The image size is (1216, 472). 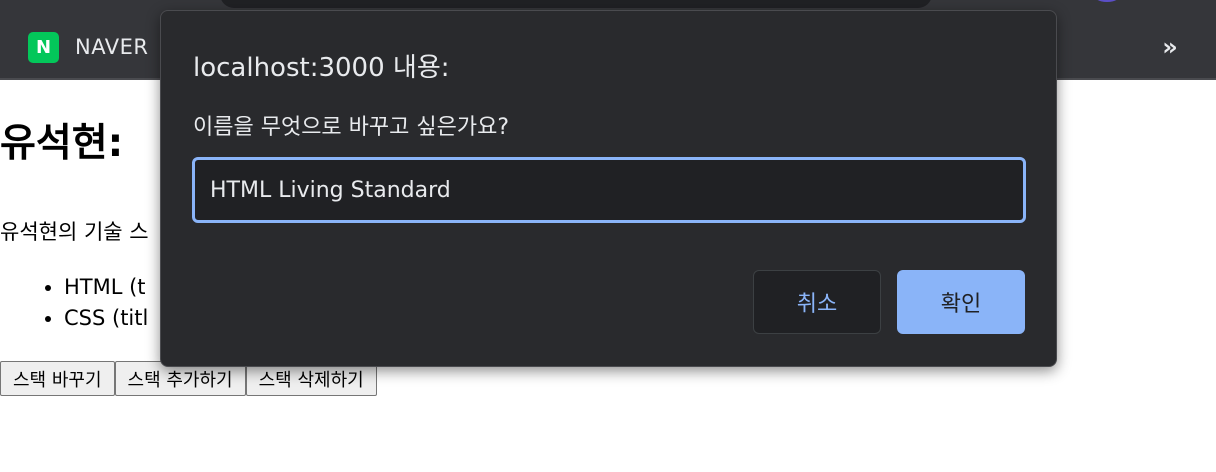 I want to click on stack-intro-text: 유석현의 기술 스, so click(x=74, y=232).